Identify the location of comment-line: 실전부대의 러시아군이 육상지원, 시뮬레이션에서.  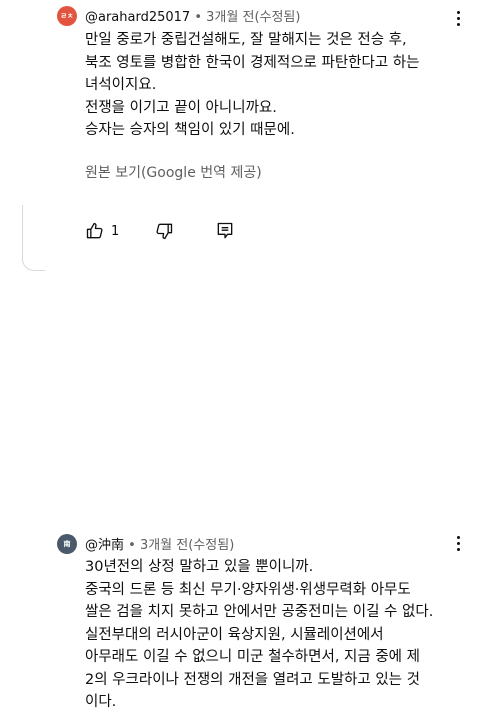
(234, 634).